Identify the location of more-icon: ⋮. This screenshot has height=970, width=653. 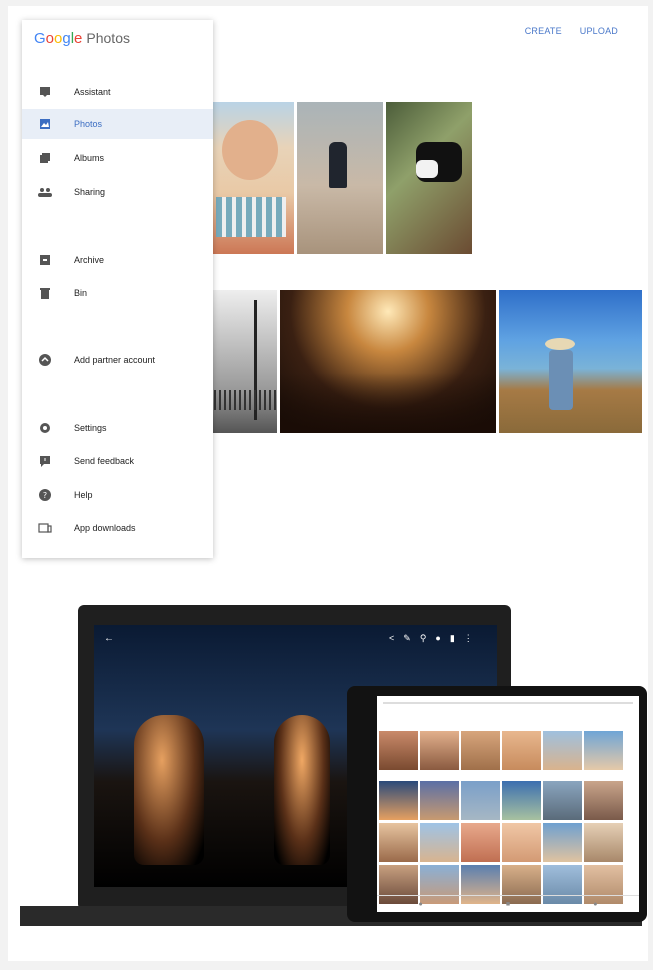
(468, 638).